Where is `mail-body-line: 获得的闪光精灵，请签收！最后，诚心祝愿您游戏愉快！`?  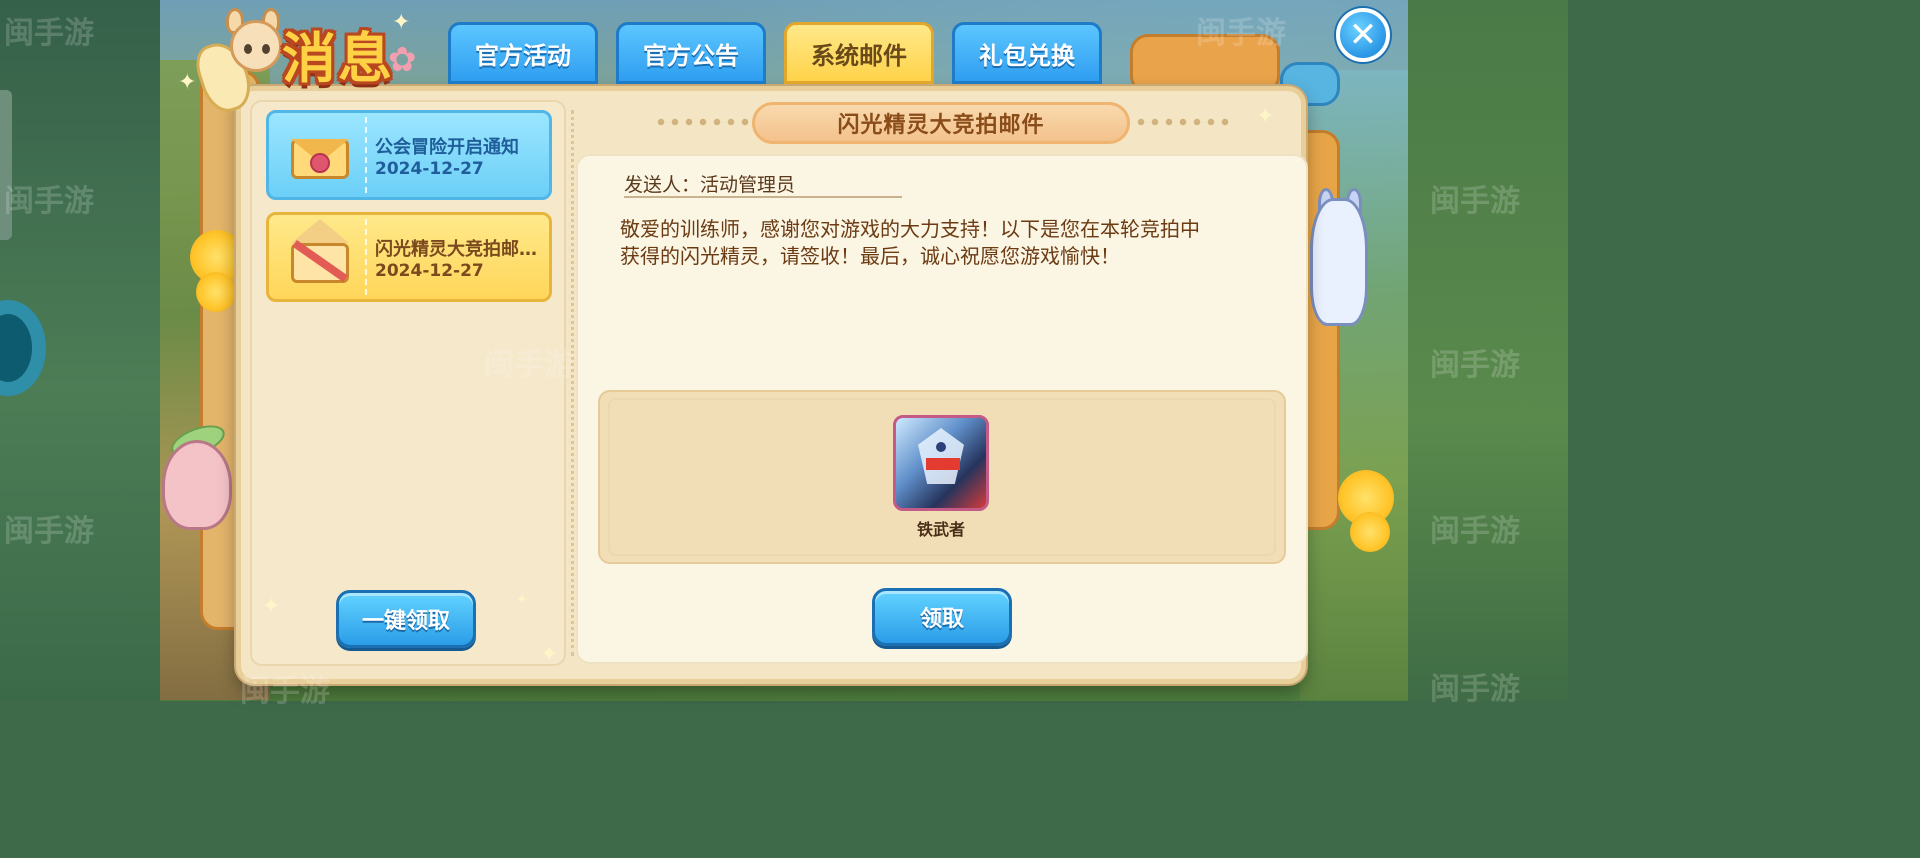
mail-body-line: 获得的闪光精灵，请签收！最后，诚心祝愿您游戏愉快！ is located at coordinates (870, 256).